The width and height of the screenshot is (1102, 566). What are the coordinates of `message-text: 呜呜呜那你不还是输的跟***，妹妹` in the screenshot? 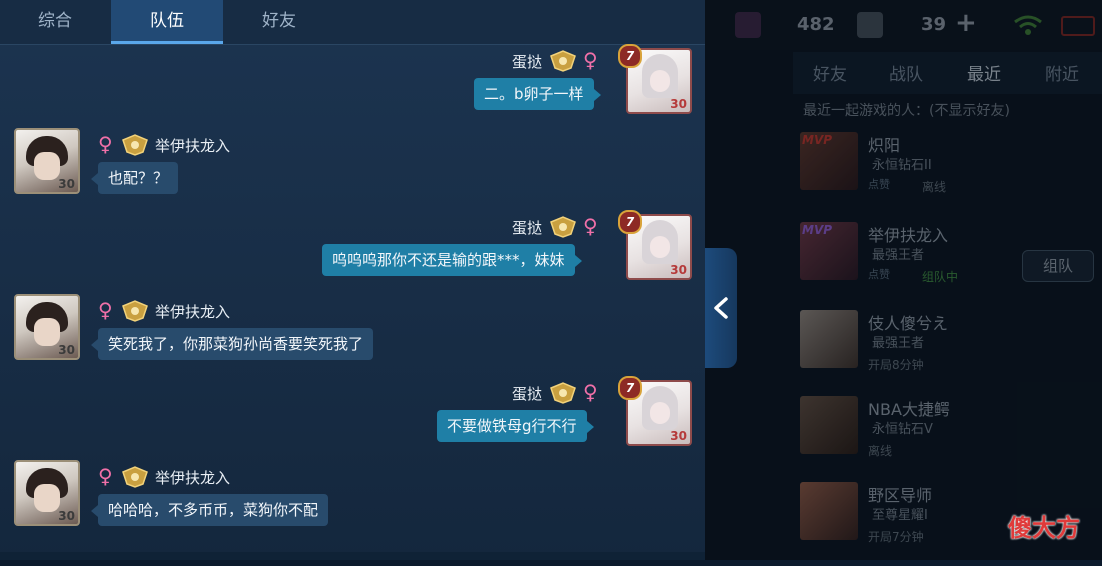 It's located at (448, 260).